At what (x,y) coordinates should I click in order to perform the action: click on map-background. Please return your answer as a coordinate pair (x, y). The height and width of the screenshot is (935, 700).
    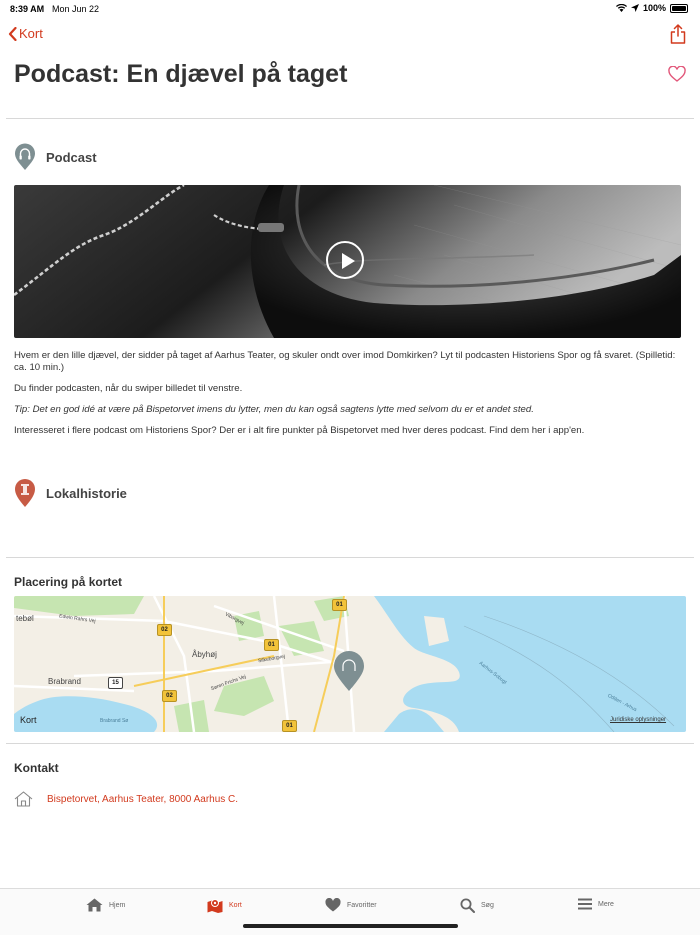
    Looking at the image, I should click on (350, 664).